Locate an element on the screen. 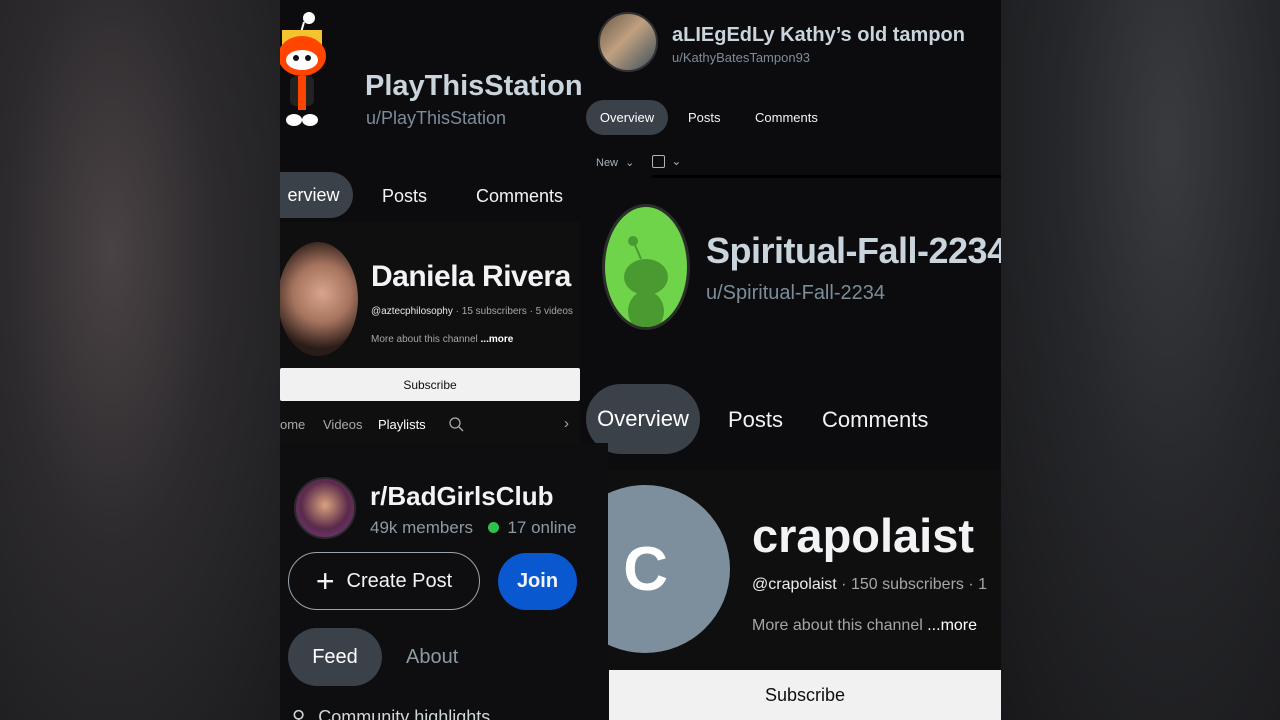 Image resolution: width=1280 pixels, height=720 pixels. snoo-silhouette-icon is located at coordinates (646, 281).